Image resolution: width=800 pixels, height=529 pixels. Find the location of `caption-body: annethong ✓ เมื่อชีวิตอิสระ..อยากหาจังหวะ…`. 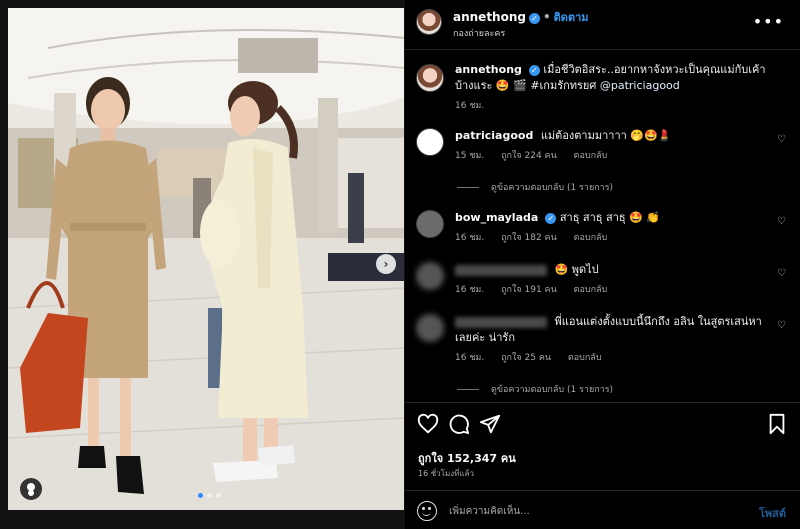

caption-body: annethong ✓ เมื่อชีวิตอิสระ..อยากหาจังหวะ… is located at coordinates (612, 88).